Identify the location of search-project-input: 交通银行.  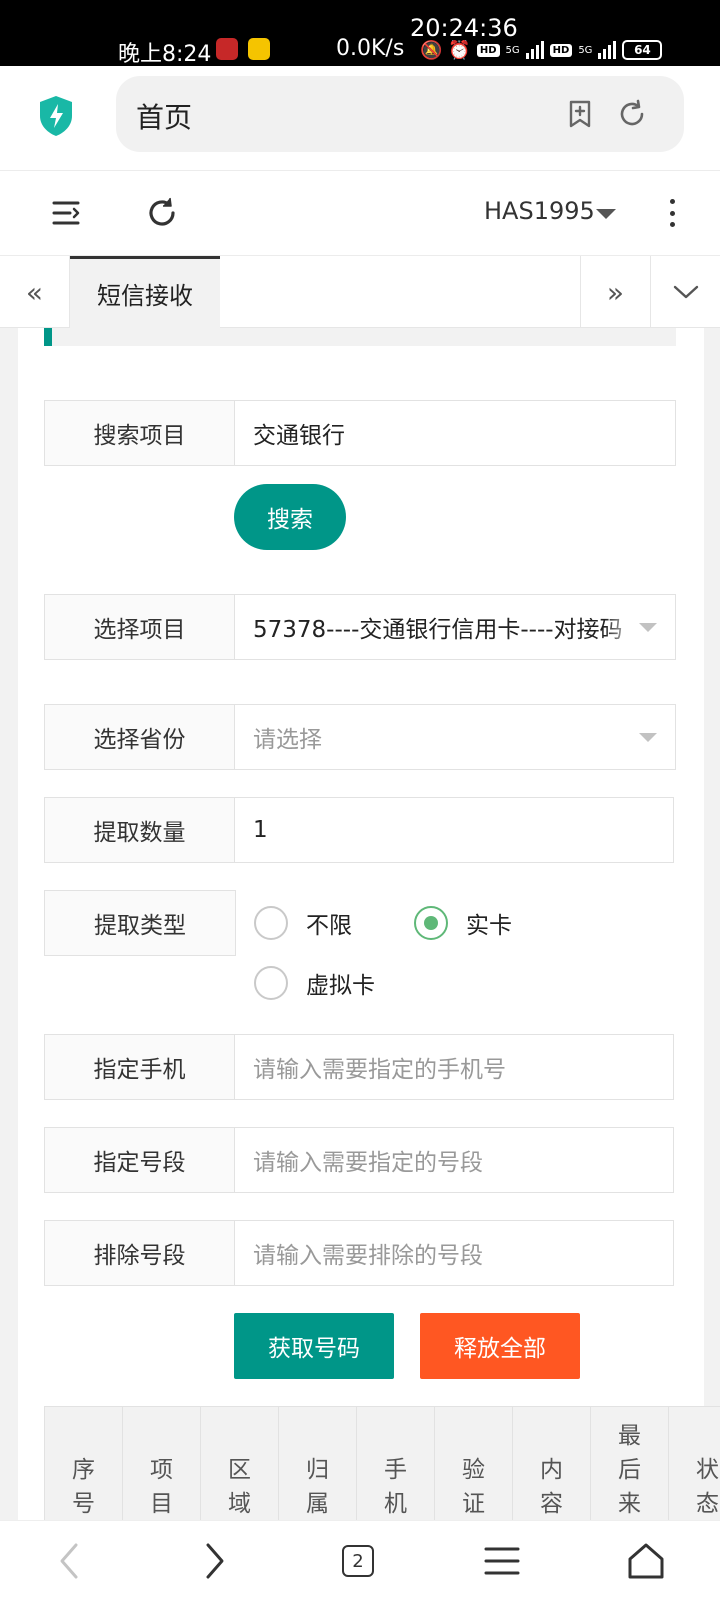
(455, 433).